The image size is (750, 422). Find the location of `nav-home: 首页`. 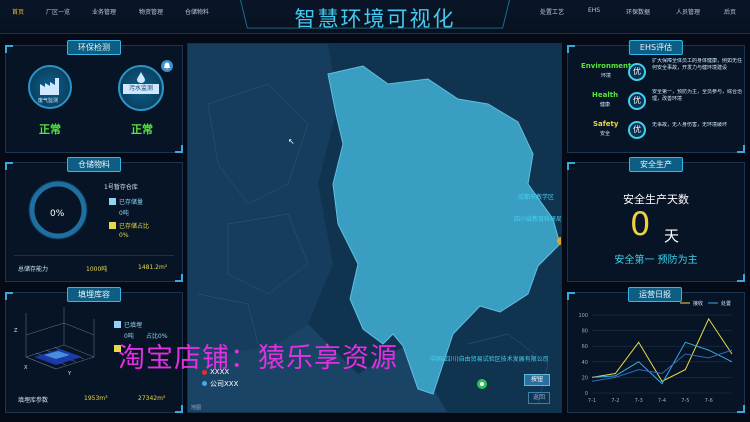

nav-home: 首页 is located at coordinates (18, 11).